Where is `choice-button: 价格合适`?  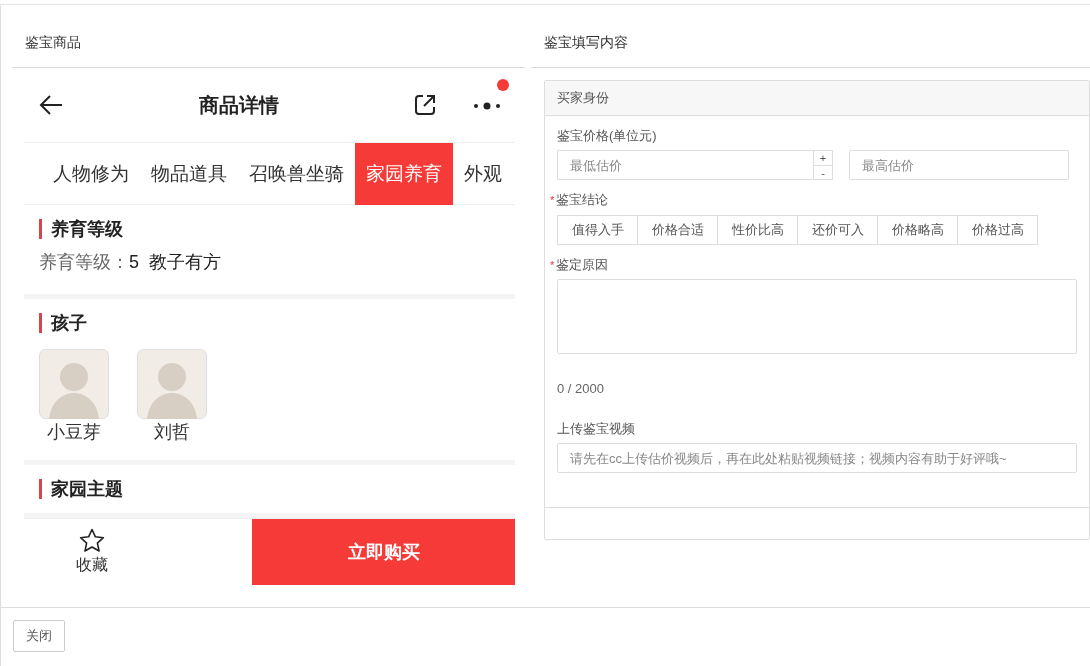 choice-button: 价格合适 is located at coordinates (677, 229).